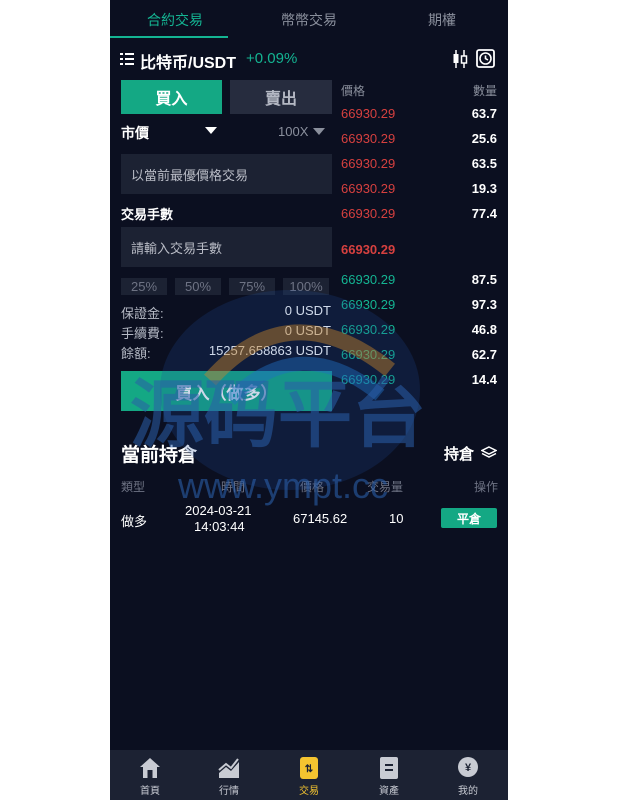 The width and height of the screenshot is (619, 800). Describe the element at coordinates (484, 379) in the screenshot. I see `bid-qty: 14.4` at that location.